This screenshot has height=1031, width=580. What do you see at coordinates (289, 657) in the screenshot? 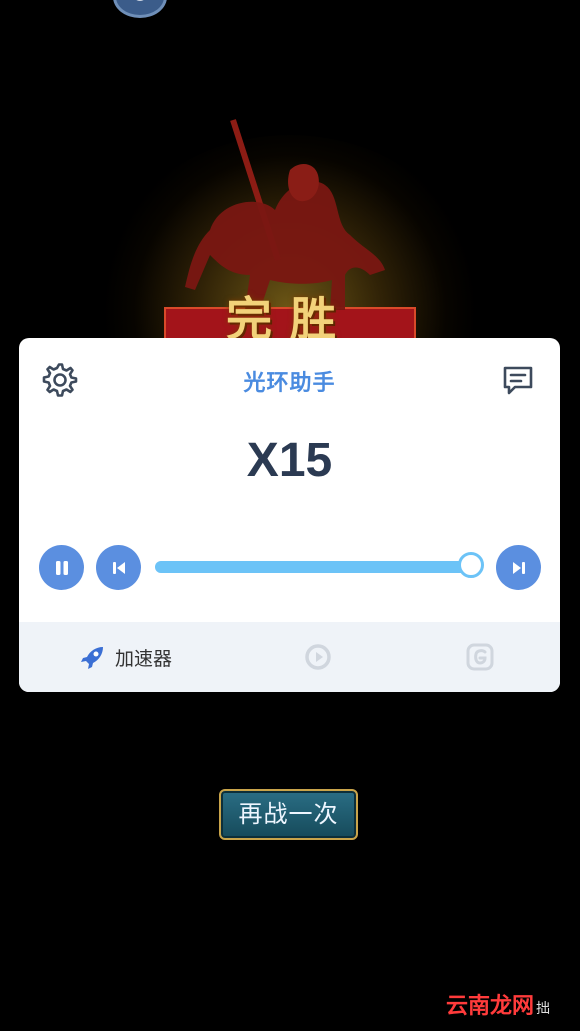
I see `tool-tabs: 加速器` at bounding box center [289, 657].